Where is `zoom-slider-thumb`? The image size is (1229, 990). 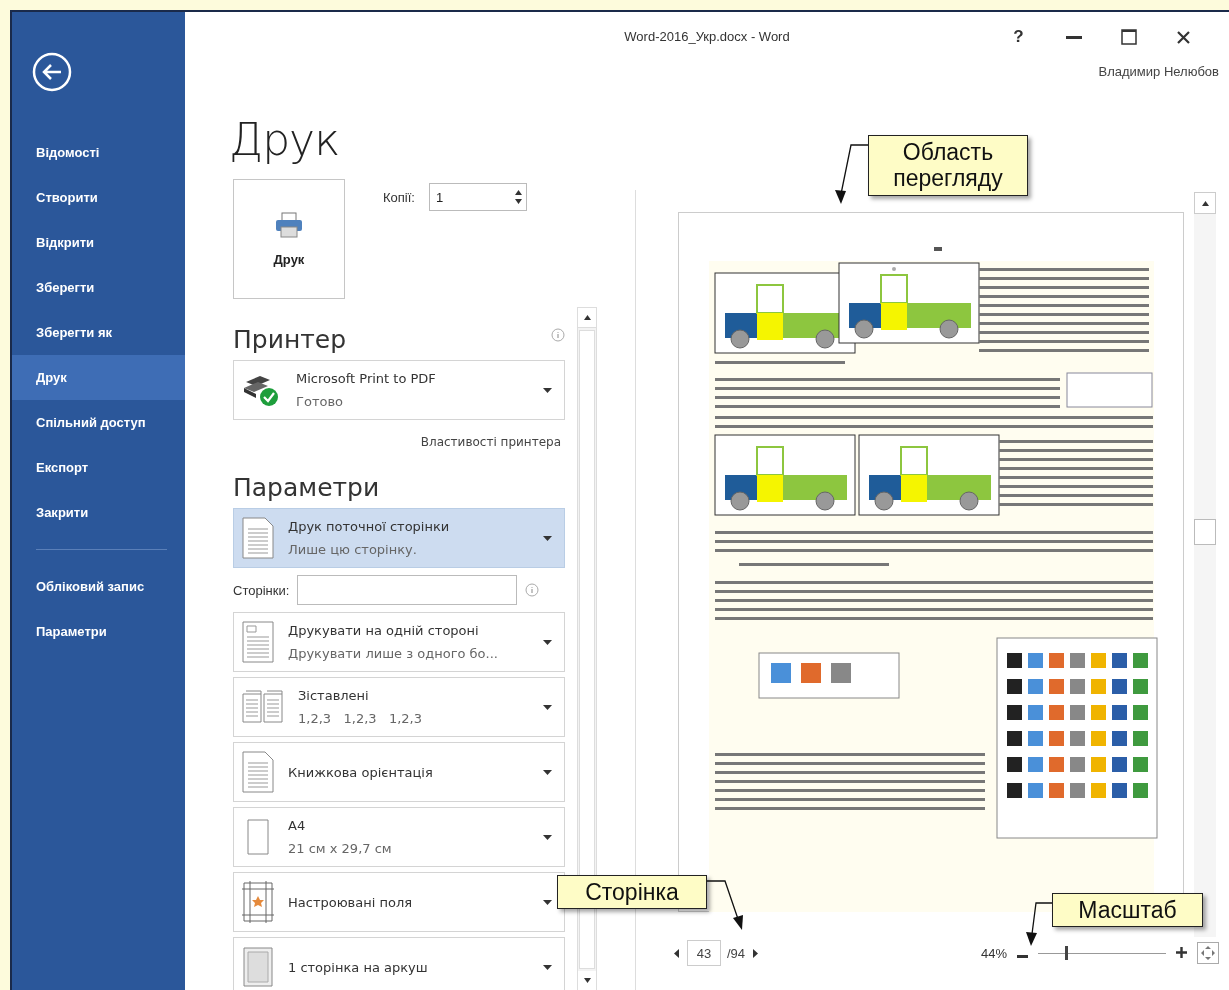
zoom-slider-thumb is located at coordinates (1067, 953).